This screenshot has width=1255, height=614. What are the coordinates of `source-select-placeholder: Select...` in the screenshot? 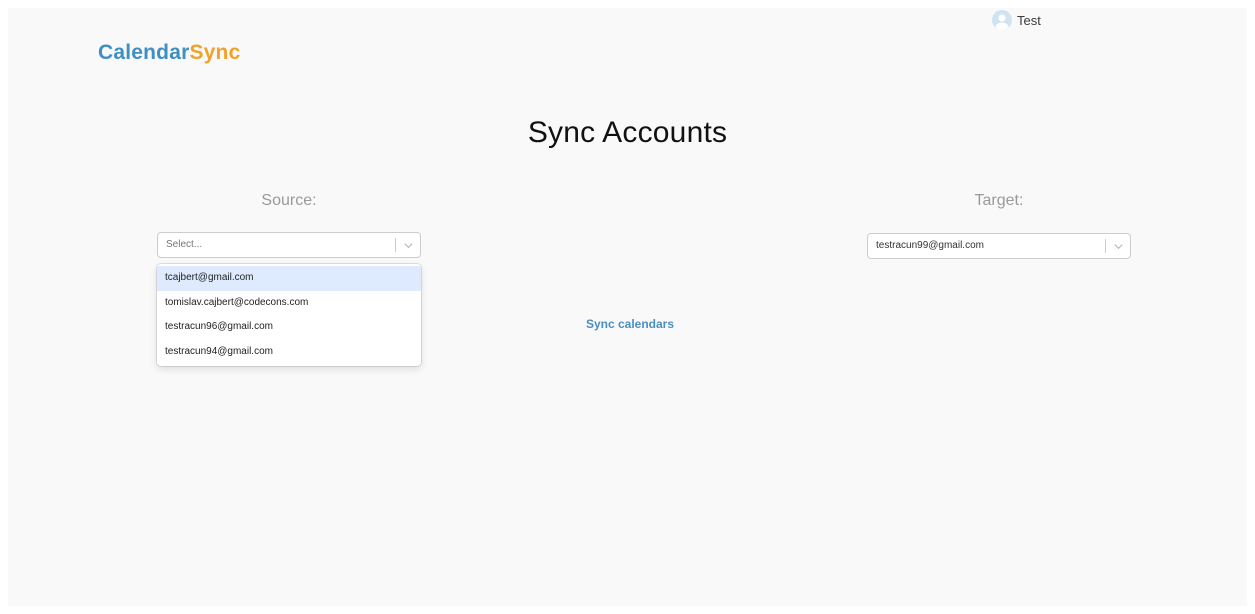 It's located at (184, 244).